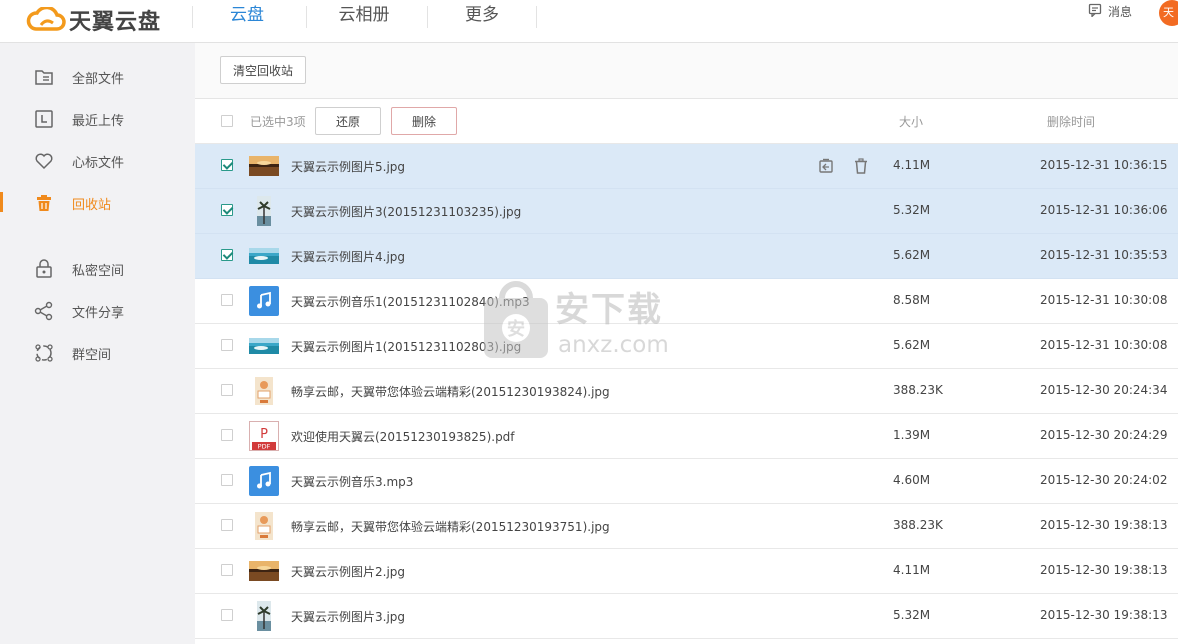 This screenshot has height=644, width=1178. What do you see at coordinates (46, 20) in the screenshot?
I see `cloud-logo-icon` at bounding box center [46, 20].